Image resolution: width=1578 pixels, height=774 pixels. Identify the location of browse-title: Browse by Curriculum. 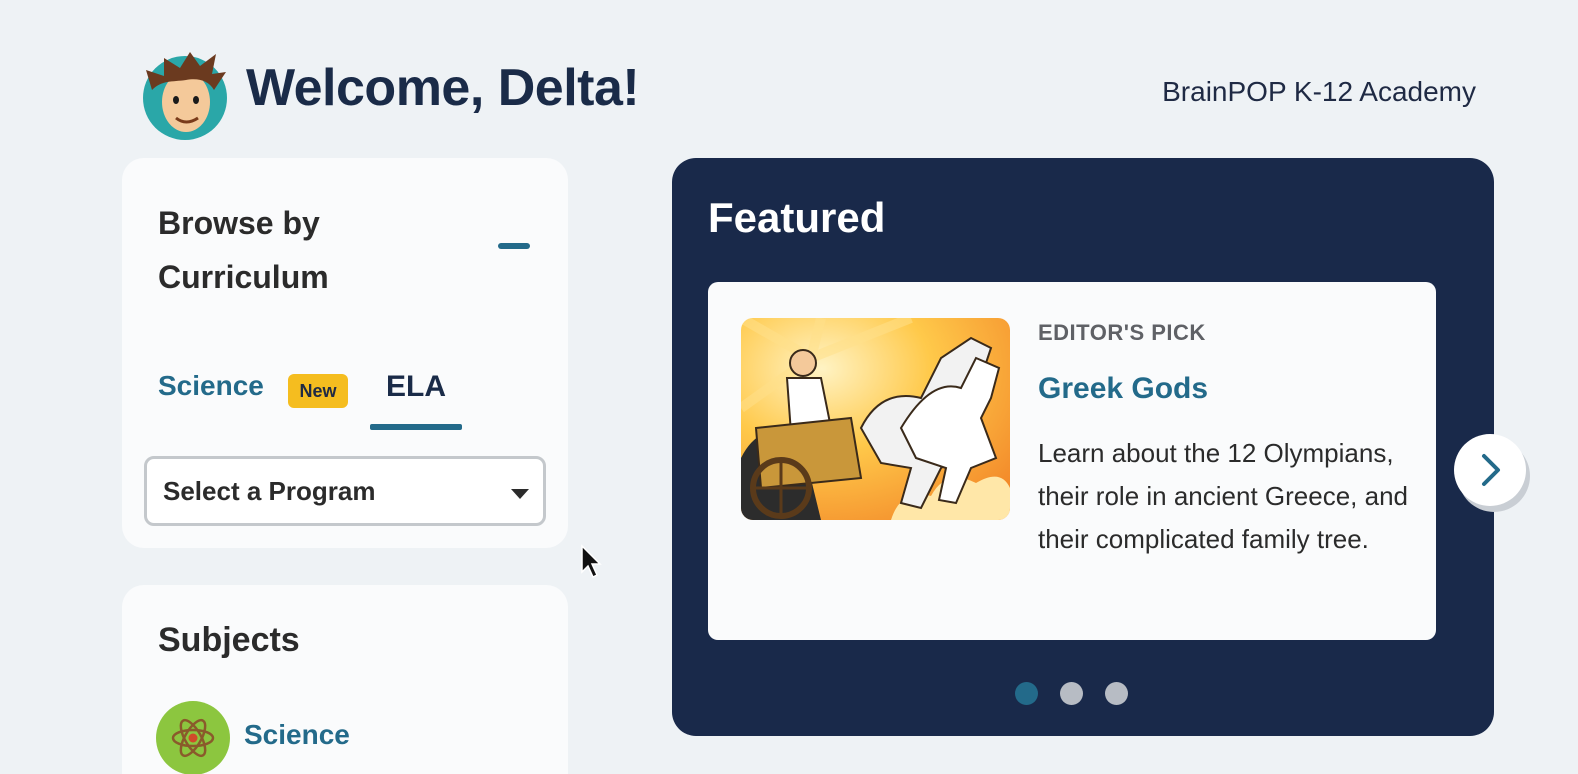
(243, 250).